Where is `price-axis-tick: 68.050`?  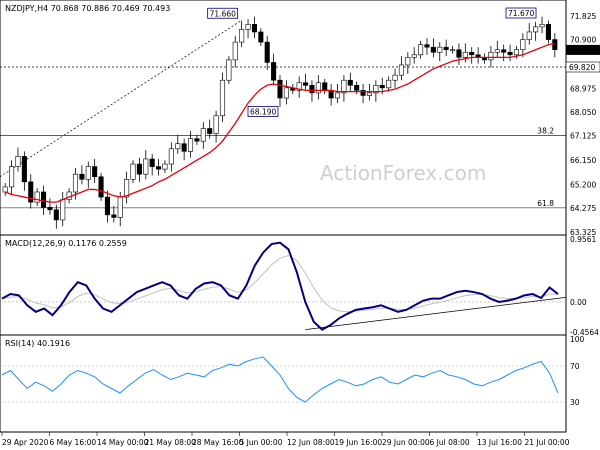 price-axis-tick: 68.050 is located at coordinates (583, 112).